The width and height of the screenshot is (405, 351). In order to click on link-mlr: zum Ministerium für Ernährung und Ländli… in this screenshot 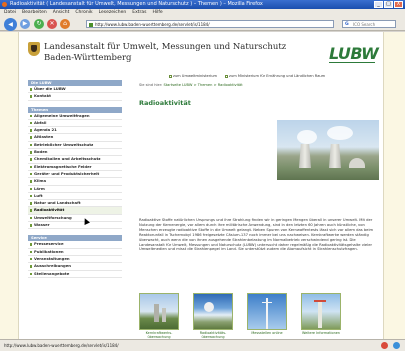, I will do `click(275, 76)`.